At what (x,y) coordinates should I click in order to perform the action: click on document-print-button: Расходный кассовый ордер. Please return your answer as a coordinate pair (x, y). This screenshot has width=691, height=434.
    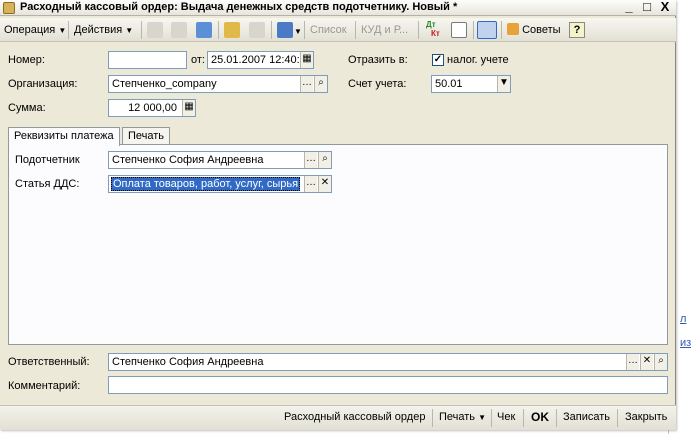
    Looking at the image, I should click on (354, 418).